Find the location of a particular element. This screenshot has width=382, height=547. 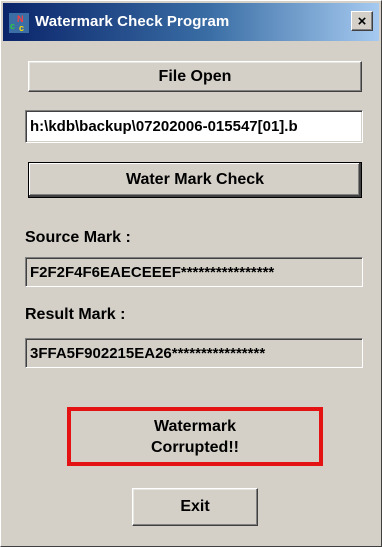

status-line-2: Corrupted!! is located at coordinates (195, 447).